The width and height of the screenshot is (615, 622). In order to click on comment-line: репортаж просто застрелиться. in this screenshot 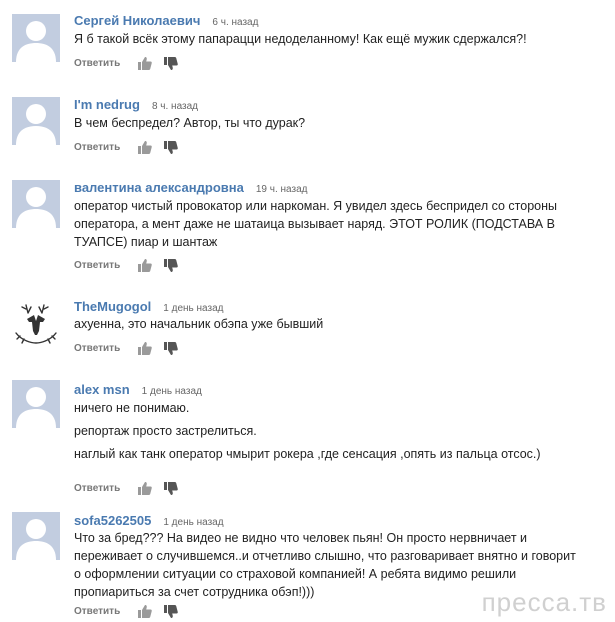, I will do `click(165, 431)`.